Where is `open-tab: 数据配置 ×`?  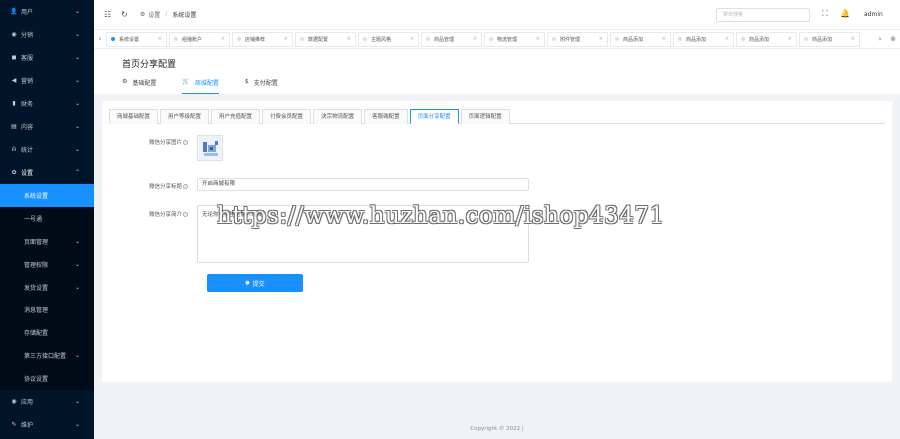 open-tab: 数据配置 × is located at coordinates (325, 39).